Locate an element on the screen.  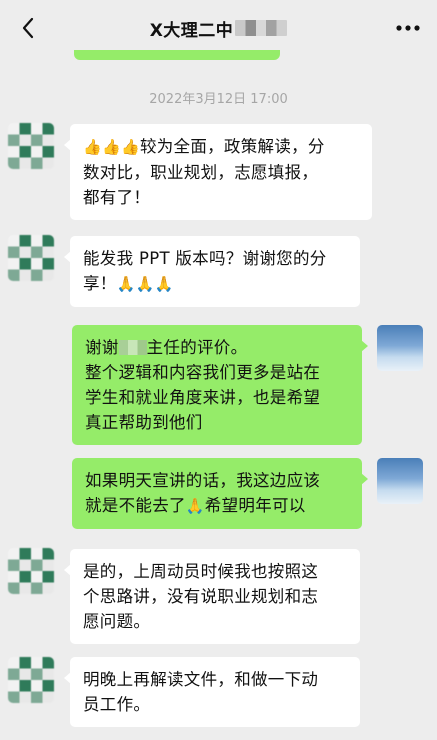
message-bubble-incoming: 明晚上再解读文件，和做一下动 员工作。 is located at coordinates (212, 692).